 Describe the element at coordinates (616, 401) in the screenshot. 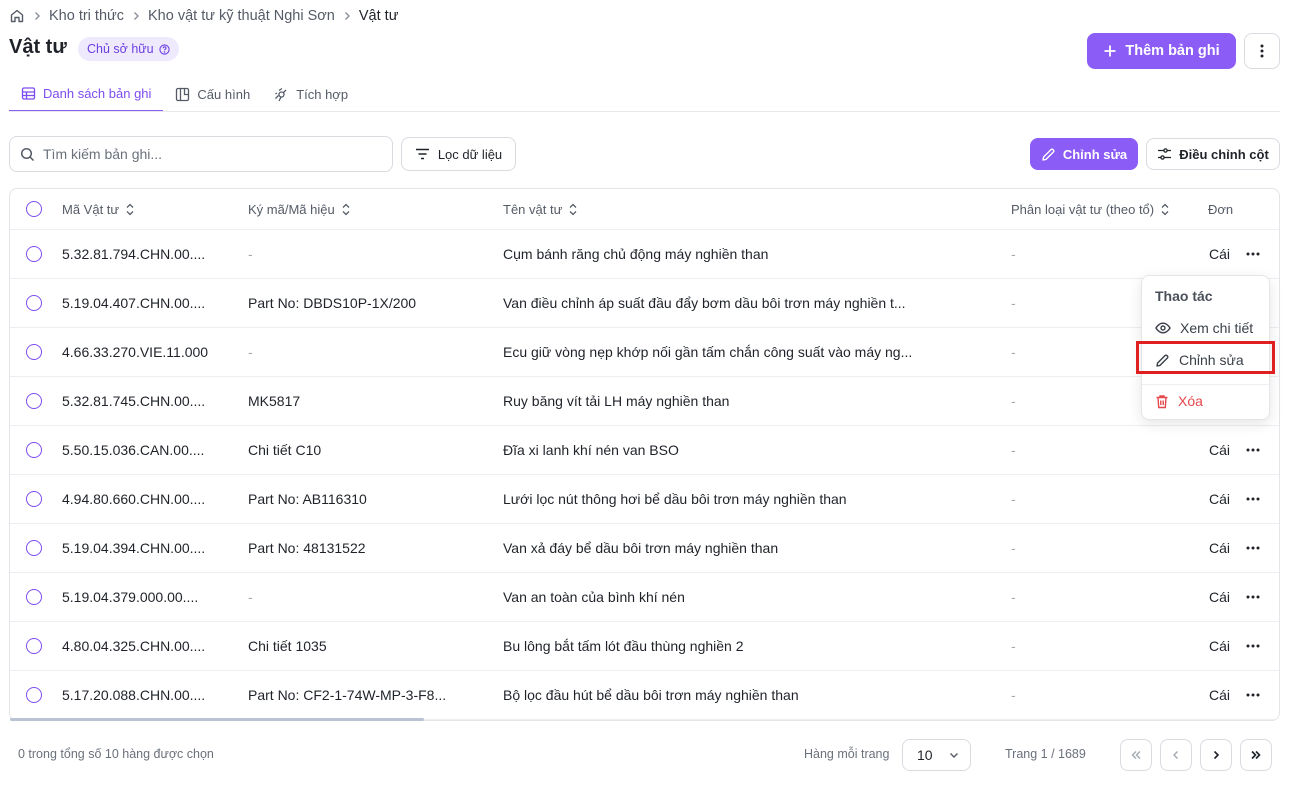

I see `cell-name: Ruy băng vít tải LH máy nghiền than` at that location.